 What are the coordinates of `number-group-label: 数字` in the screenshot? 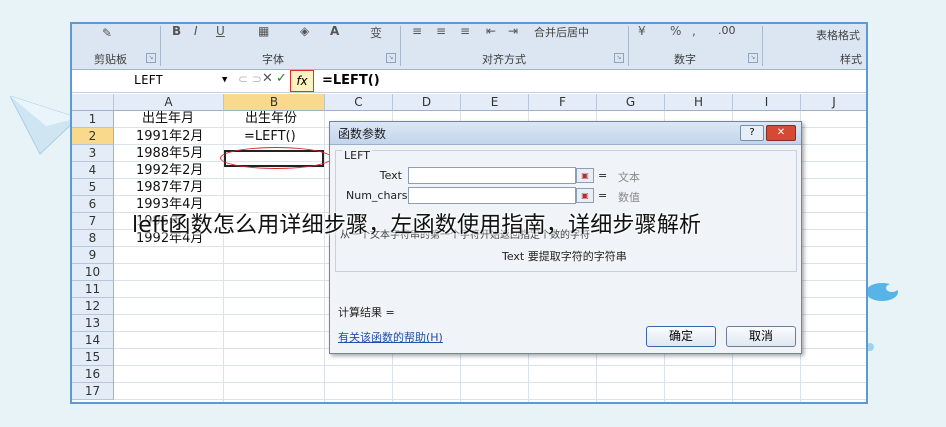 It's located at (685, 59).